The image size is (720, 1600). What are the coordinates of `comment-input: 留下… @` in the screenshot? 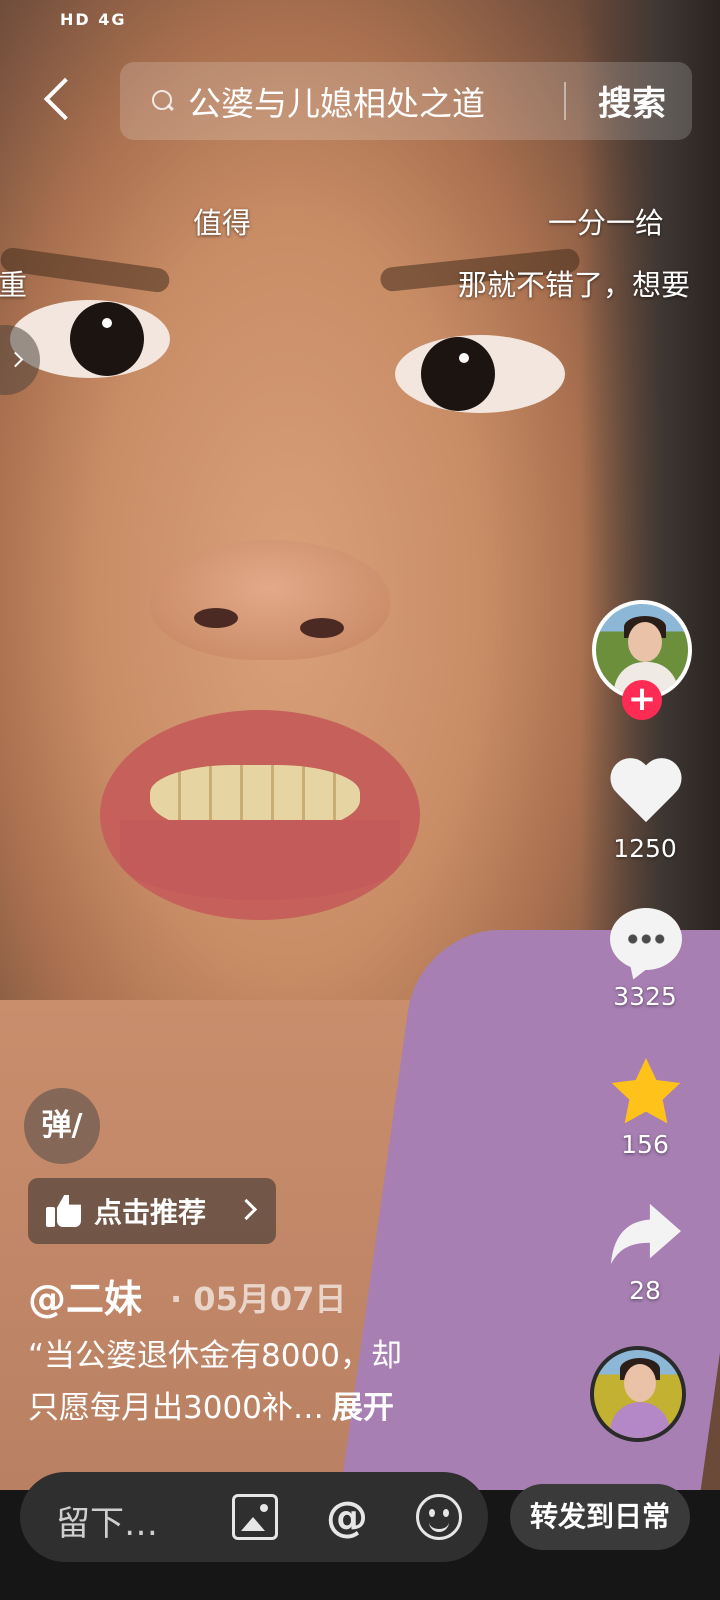 It's located at (254, 1517).